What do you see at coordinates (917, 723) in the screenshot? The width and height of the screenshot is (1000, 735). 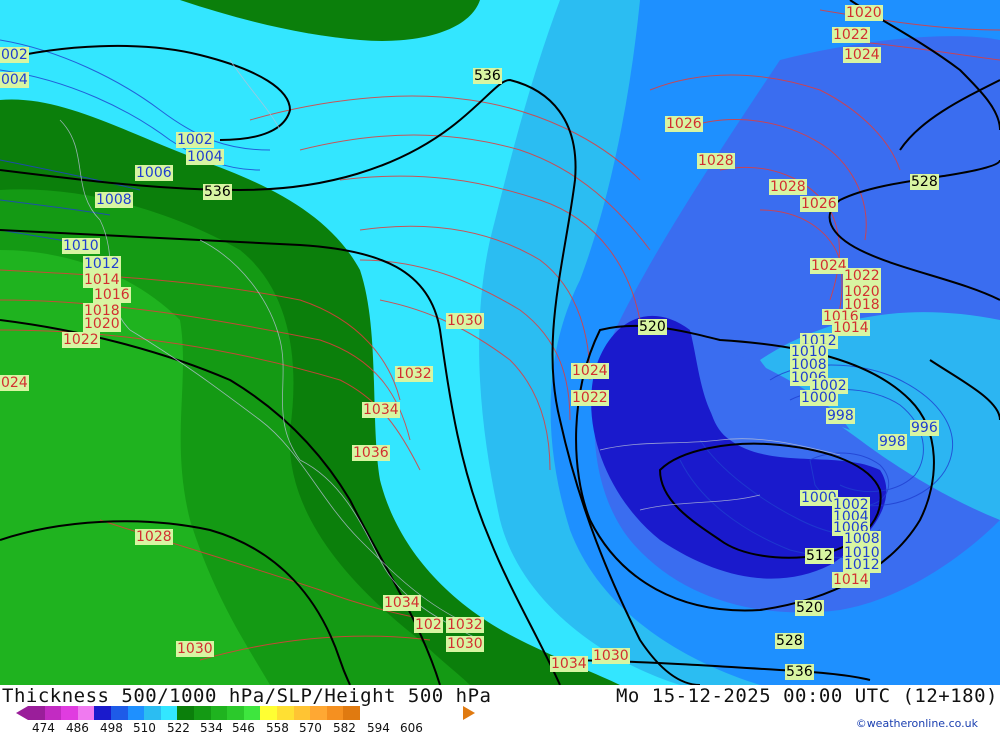 I see `credit-link: ©weatheronline.co.uk` at bounding box center [917, 723].